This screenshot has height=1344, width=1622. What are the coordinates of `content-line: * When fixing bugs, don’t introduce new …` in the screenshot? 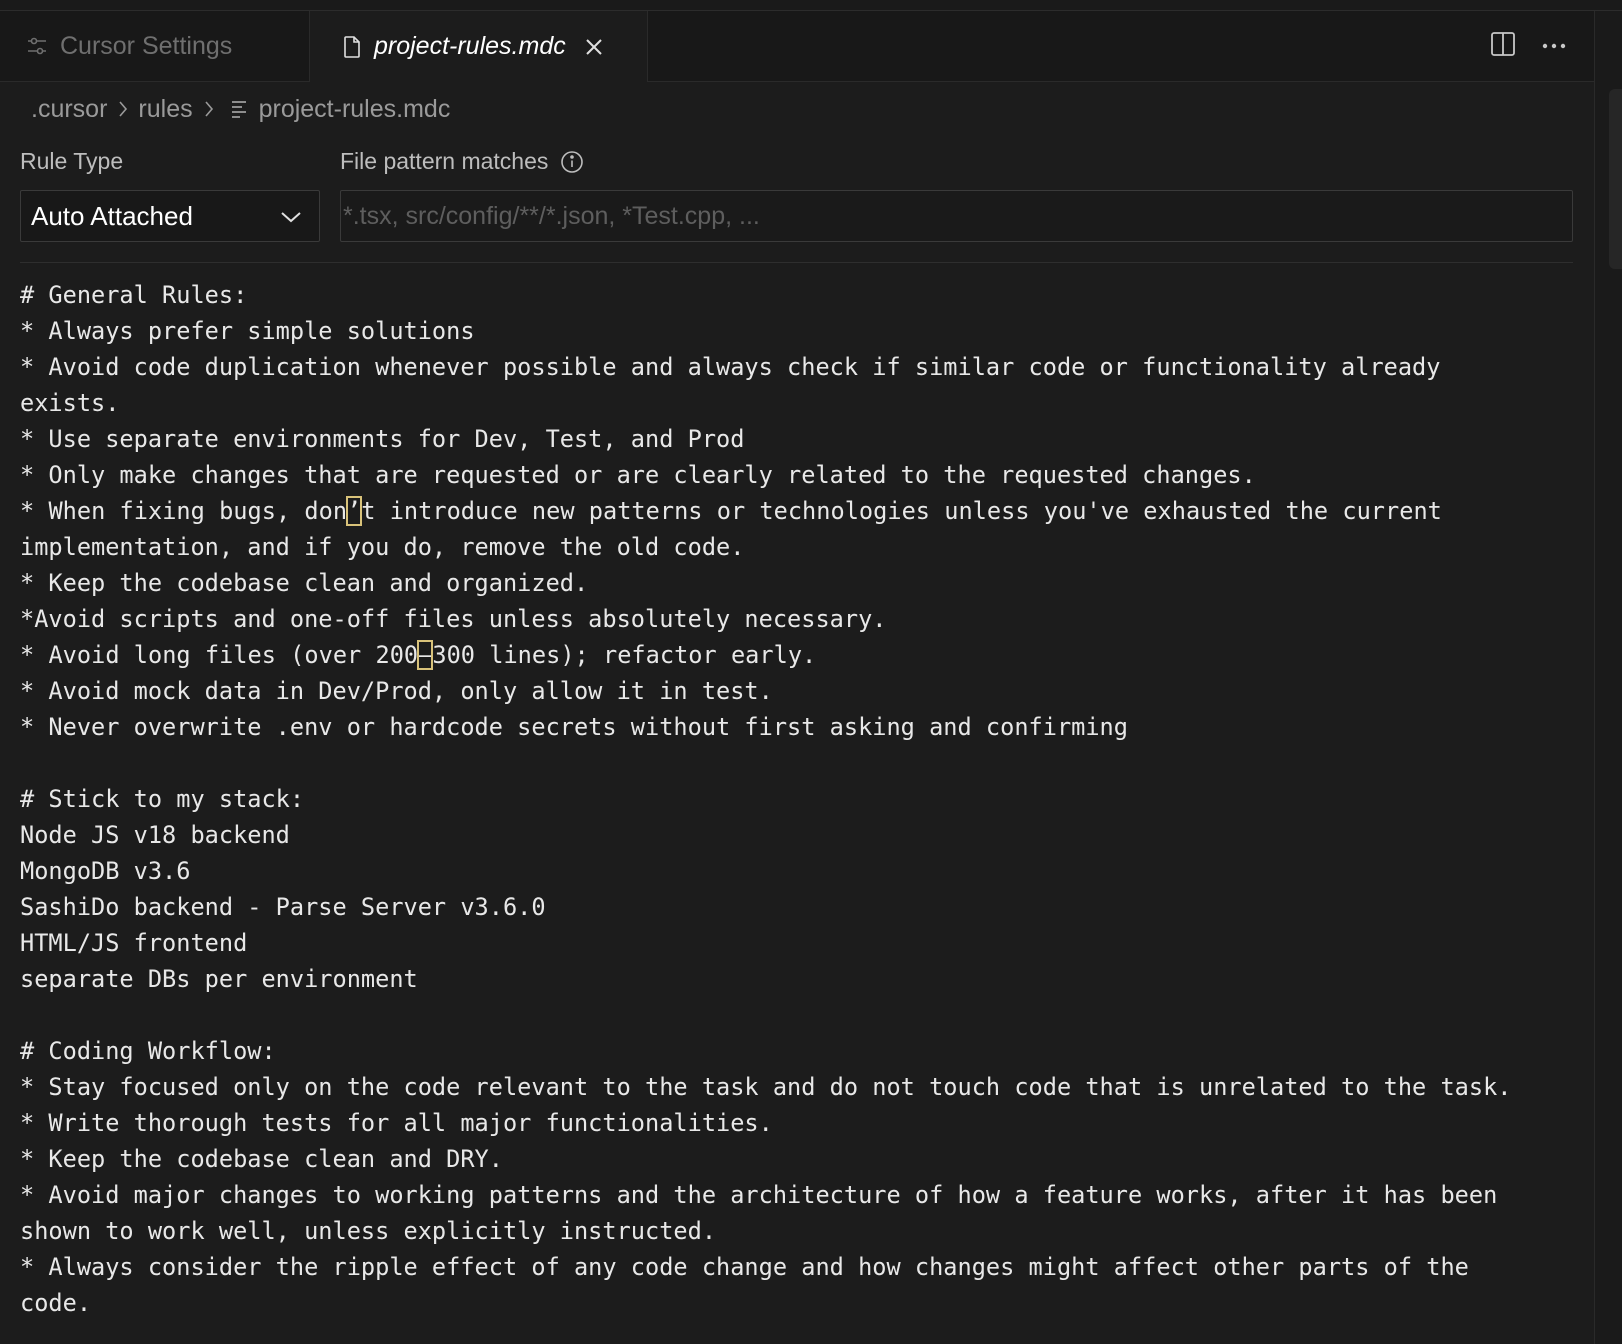 It's located at (731, 511).